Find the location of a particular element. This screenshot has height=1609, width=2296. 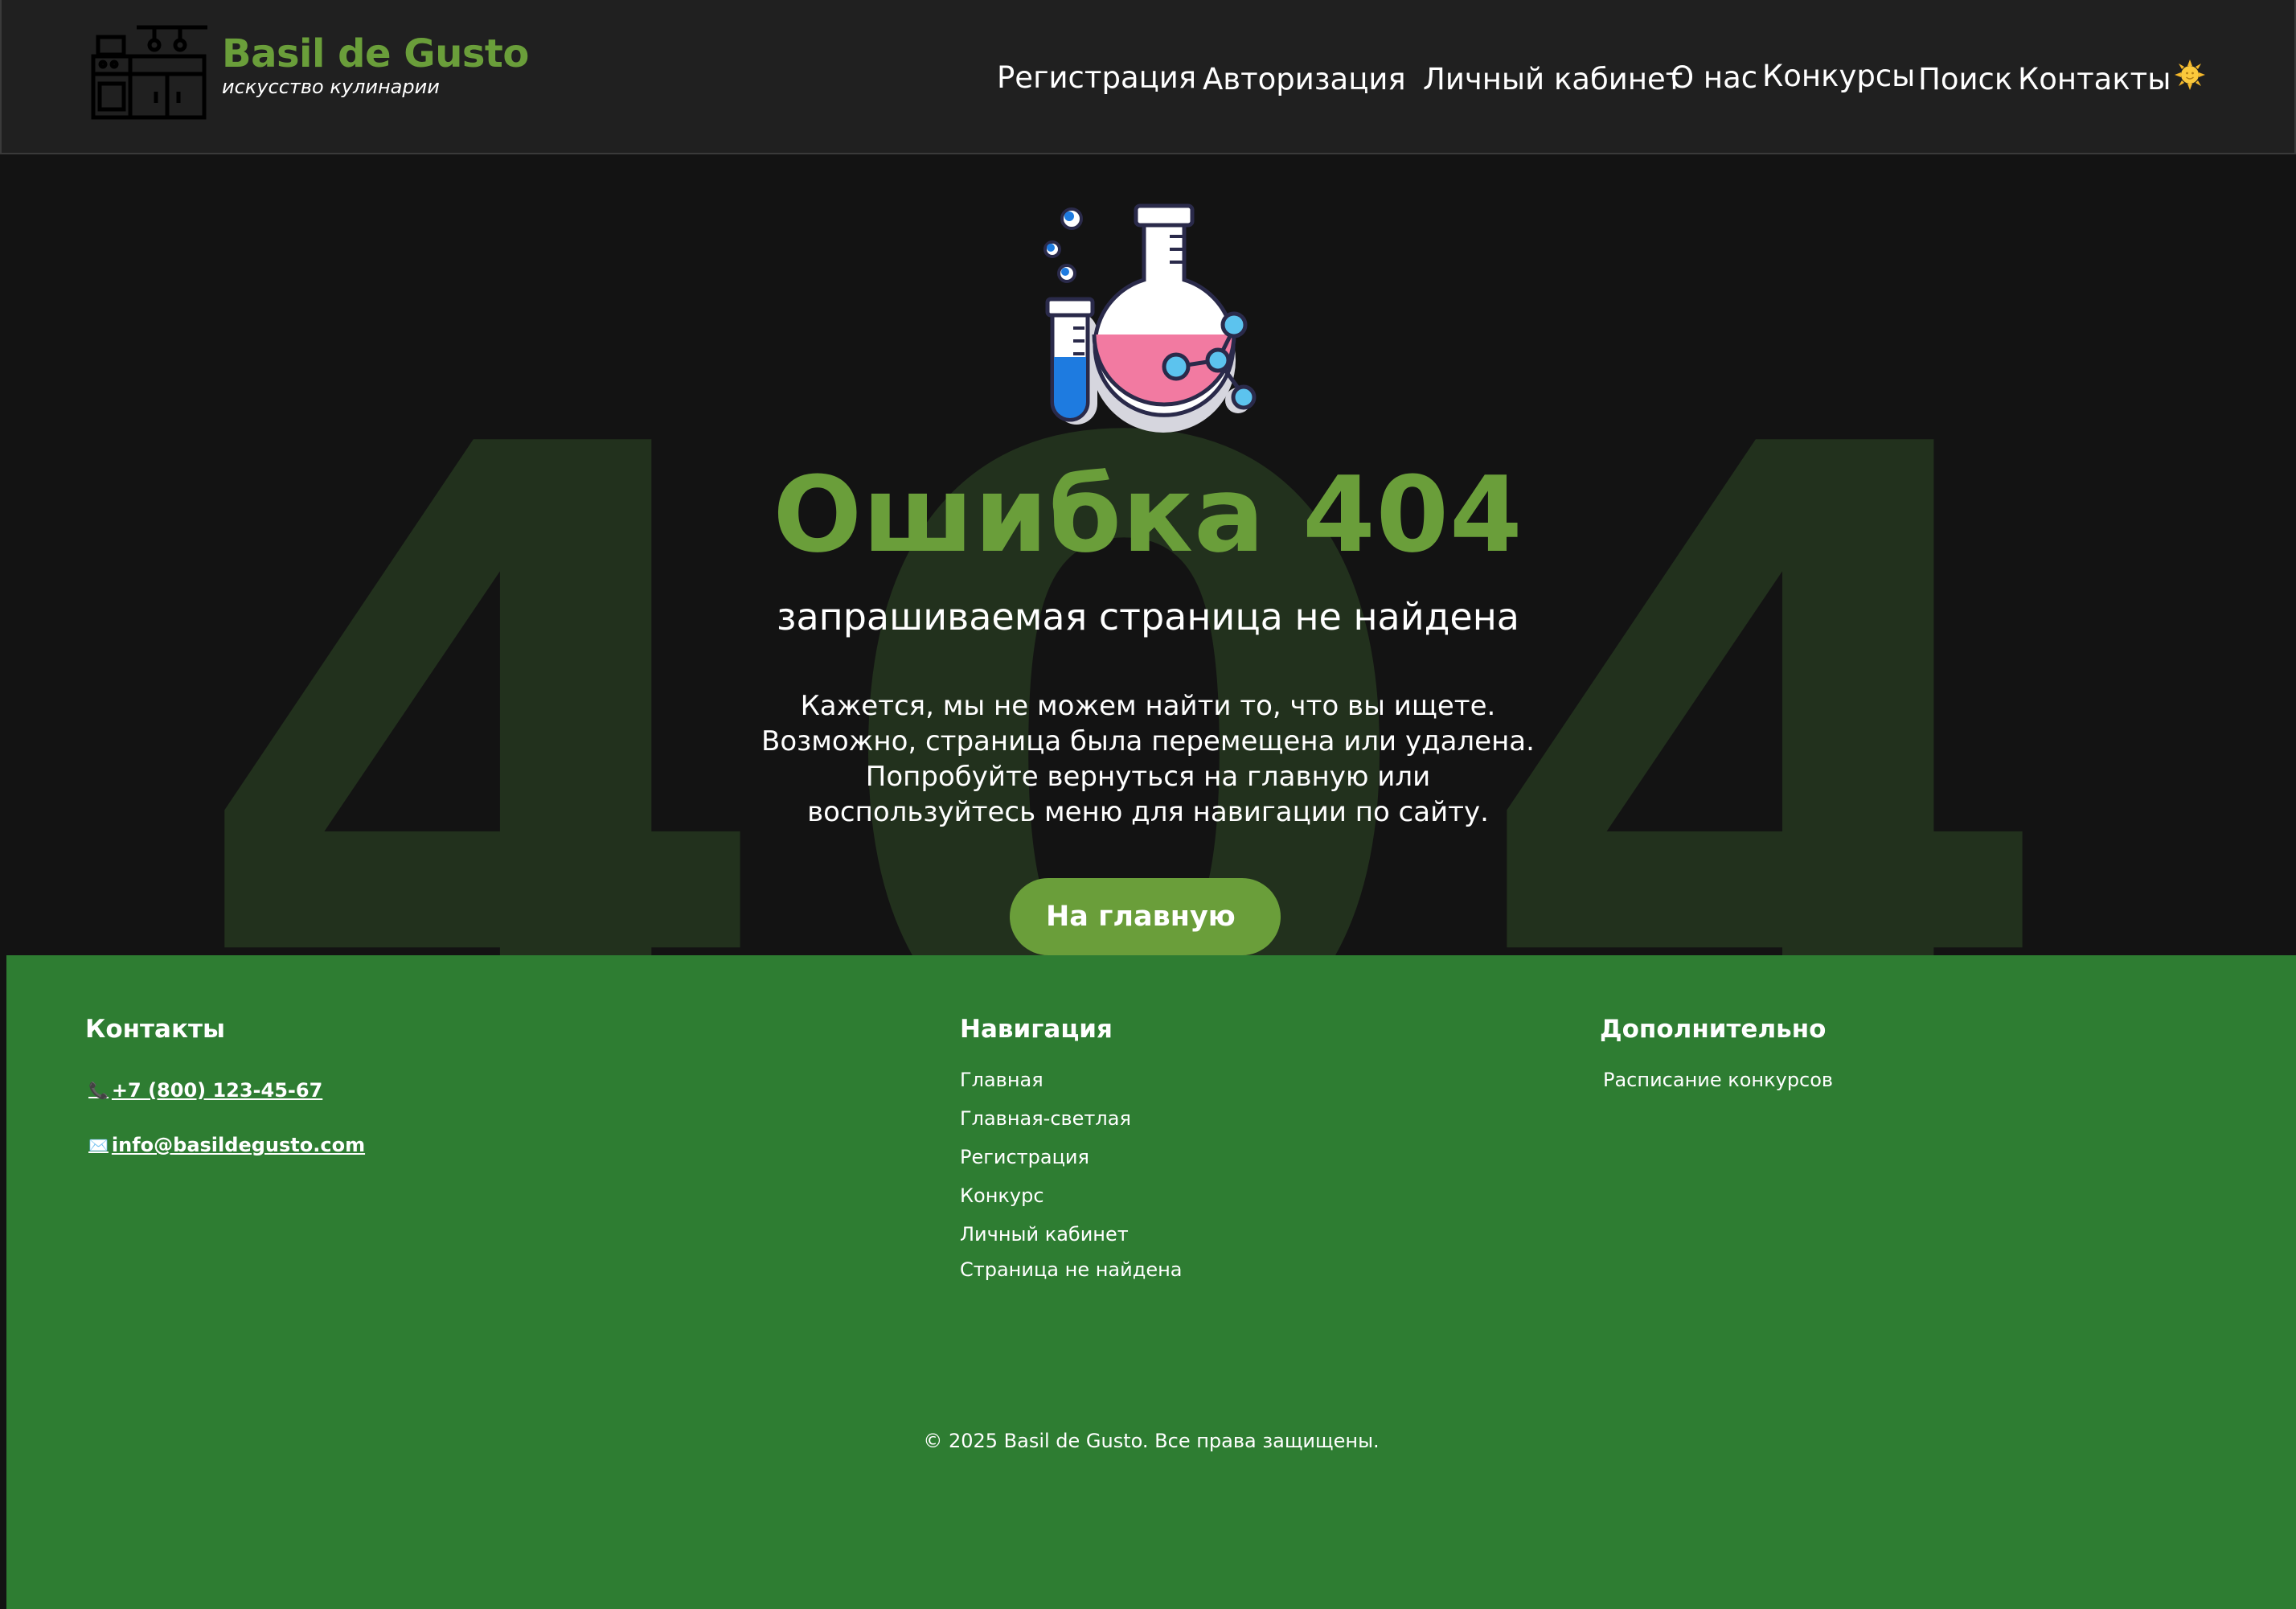

kitchen-icon is located at coordinates (149, 72).